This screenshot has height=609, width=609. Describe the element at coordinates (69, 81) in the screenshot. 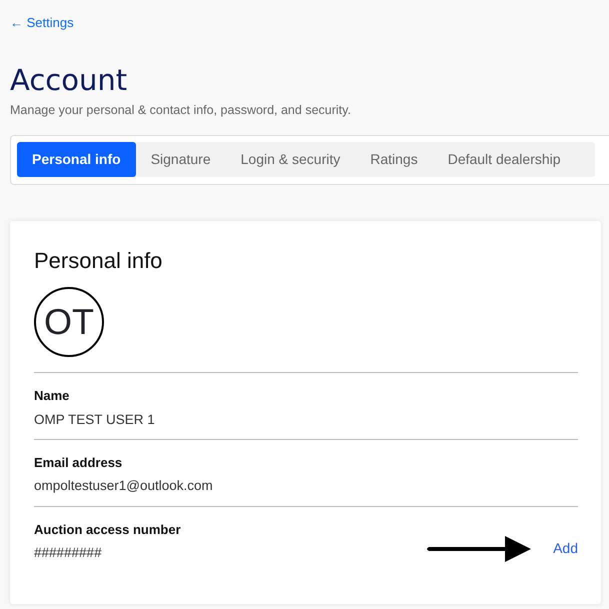

I see `page-title: Account` at that location.